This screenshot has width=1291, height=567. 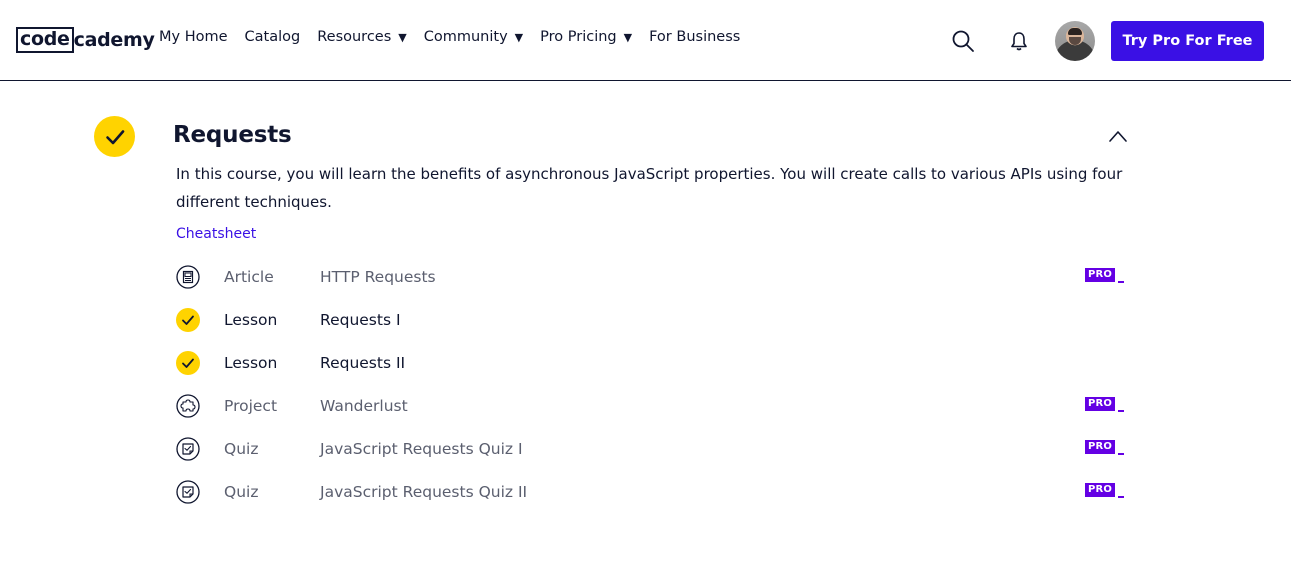 I want to click on bell-icon, so click(x=1019, y=41).